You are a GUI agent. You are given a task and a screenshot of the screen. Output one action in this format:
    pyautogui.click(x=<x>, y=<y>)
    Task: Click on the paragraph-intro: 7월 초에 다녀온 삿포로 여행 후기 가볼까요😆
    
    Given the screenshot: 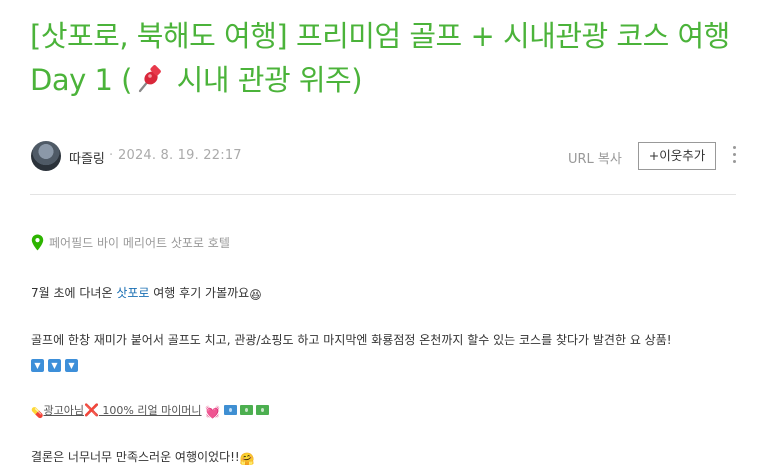 What is the action you would take?
    pyautogui.click(x=146, y=294)
    